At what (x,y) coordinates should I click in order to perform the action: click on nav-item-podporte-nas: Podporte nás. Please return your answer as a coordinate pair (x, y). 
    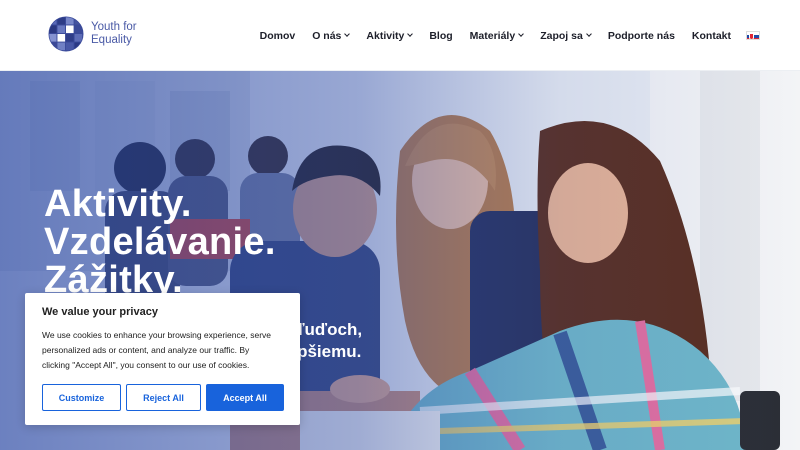
    Looking at the image, I should click on (641, 36).